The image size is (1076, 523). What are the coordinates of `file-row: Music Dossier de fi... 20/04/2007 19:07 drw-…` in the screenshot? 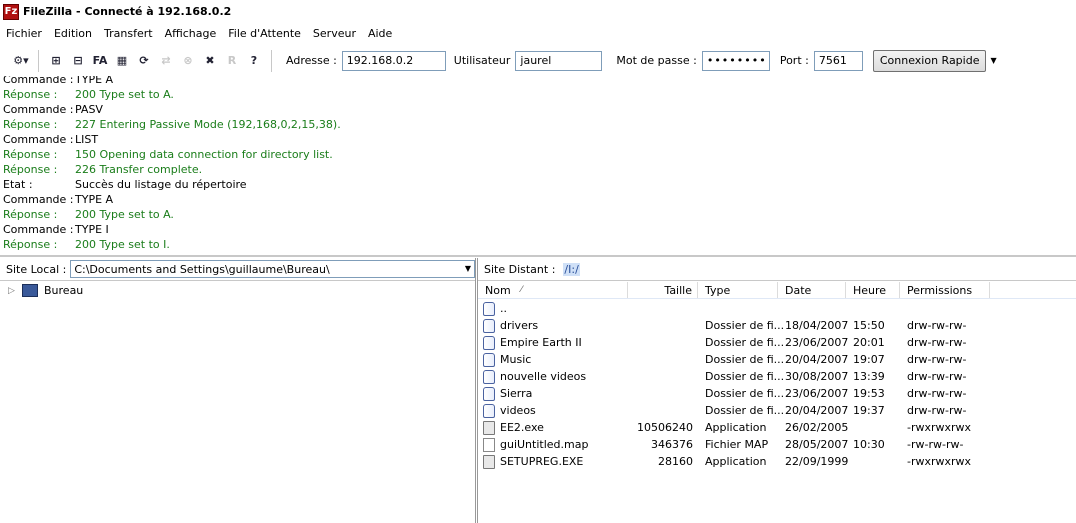 It's located at (777, 360).